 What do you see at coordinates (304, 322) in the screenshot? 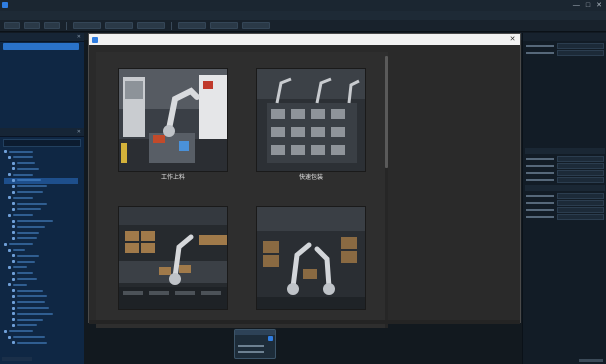
I see `dialog-footer` at bounding box center [304, 322].